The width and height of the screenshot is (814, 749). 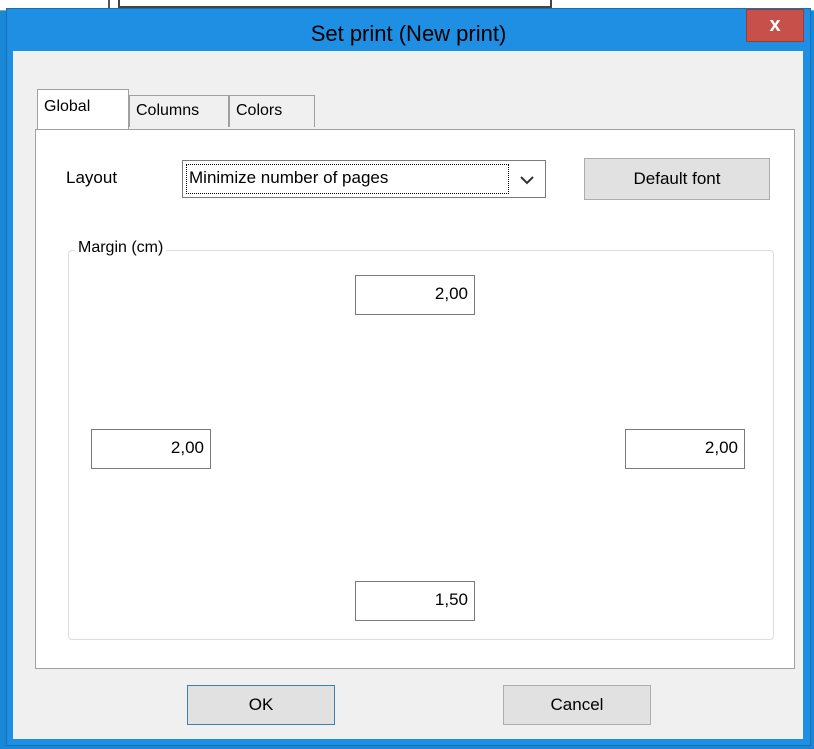 I want to click on dialog-title: Set print (New print), so click(x=408, y=33).